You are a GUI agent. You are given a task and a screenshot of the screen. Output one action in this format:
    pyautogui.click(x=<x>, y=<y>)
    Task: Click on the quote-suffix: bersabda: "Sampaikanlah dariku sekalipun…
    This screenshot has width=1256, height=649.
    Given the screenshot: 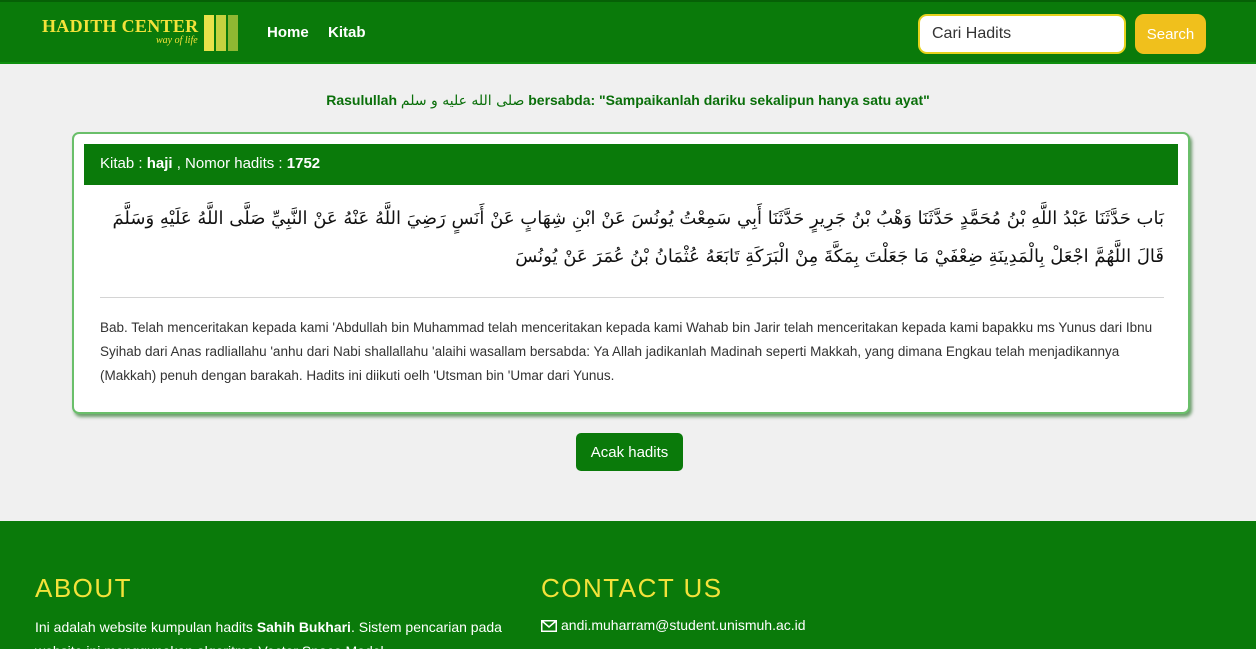 What is the action you would take?
    pyautogui.click(x=729, y=100)
    